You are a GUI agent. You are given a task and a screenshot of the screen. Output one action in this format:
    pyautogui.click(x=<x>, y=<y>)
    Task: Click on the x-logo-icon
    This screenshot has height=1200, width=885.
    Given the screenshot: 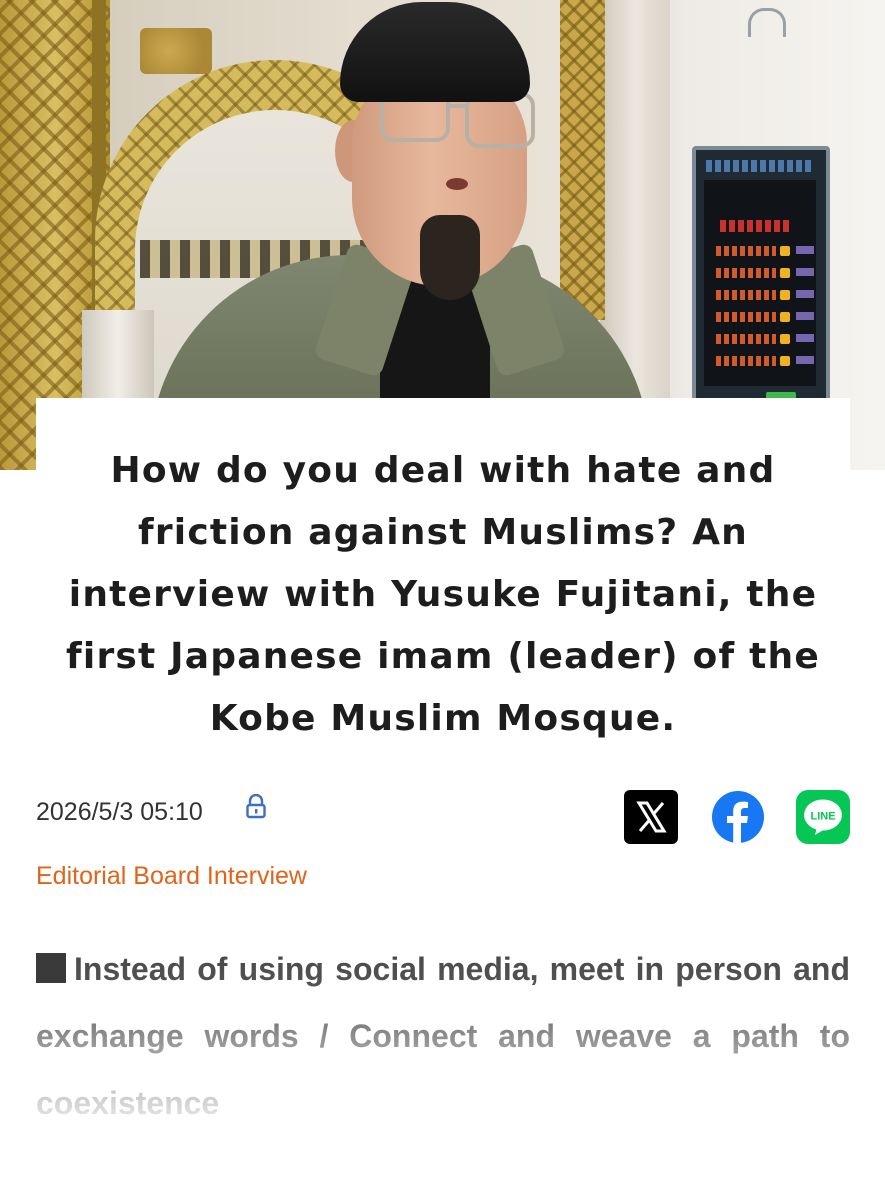 What is the action you would take?
    pyautogui.click(x=651, y=817)
    